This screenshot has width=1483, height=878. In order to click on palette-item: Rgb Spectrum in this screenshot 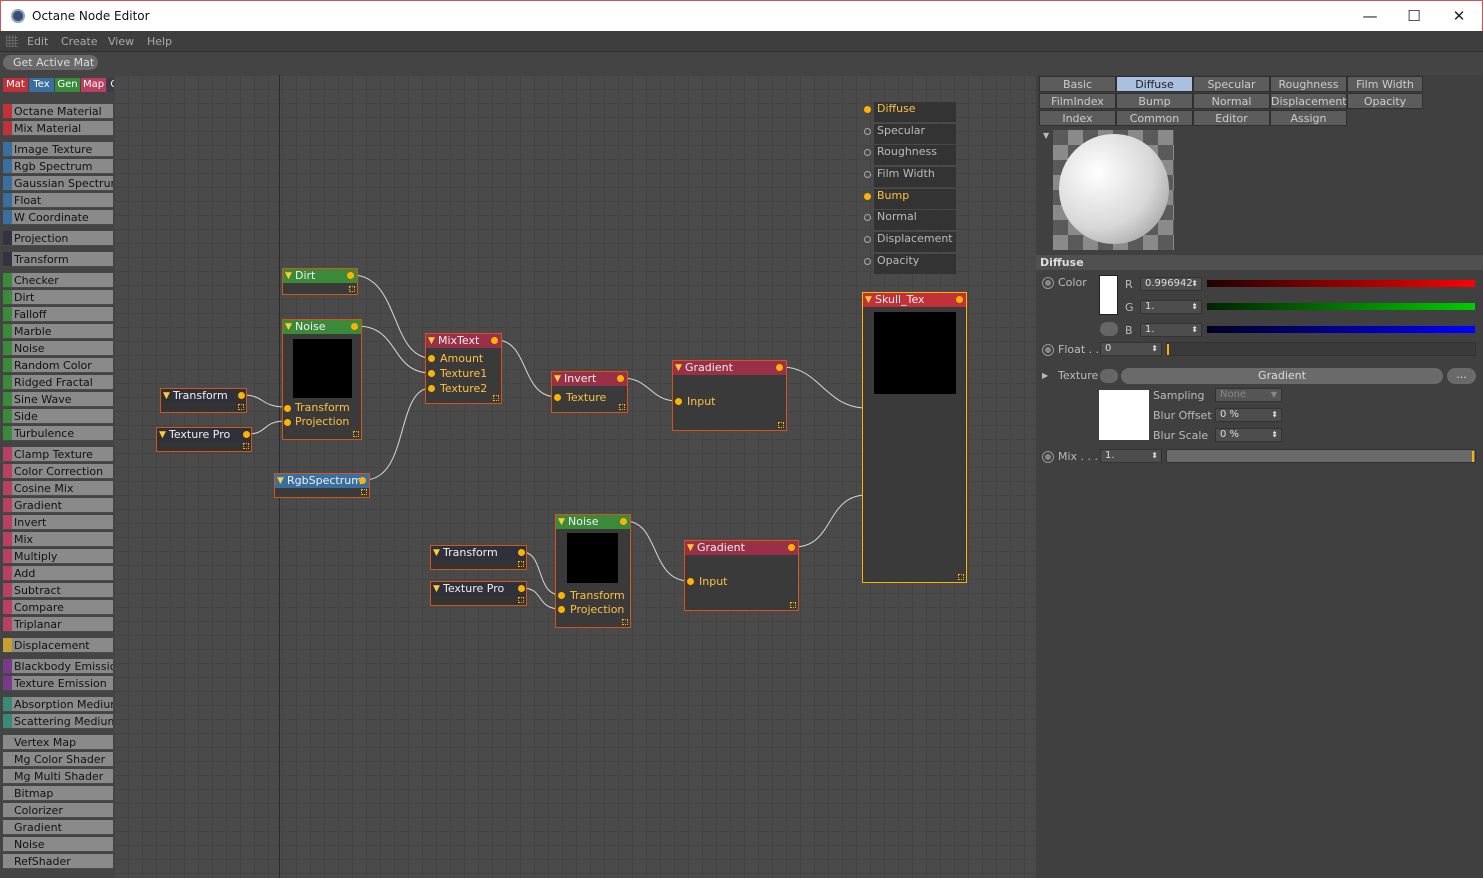, I will do `click(58, 166)`.